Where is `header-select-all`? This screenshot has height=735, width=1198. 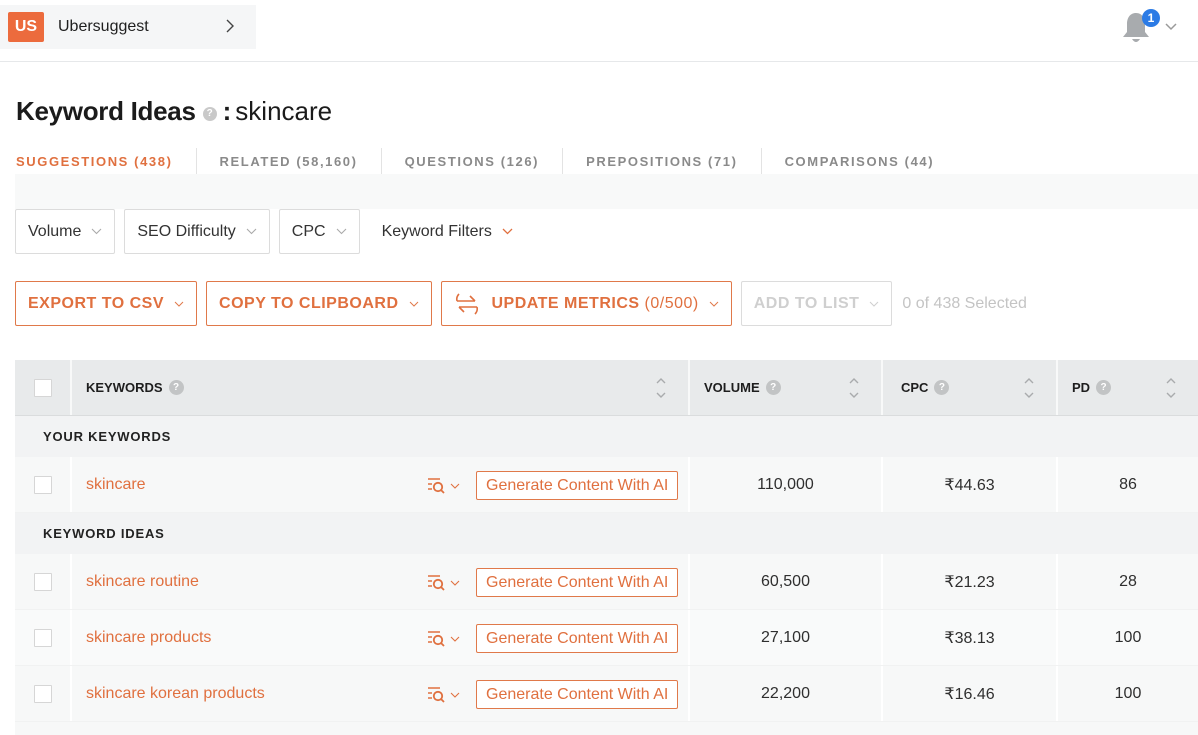 header-select-all is located at coordinates (43, 387).